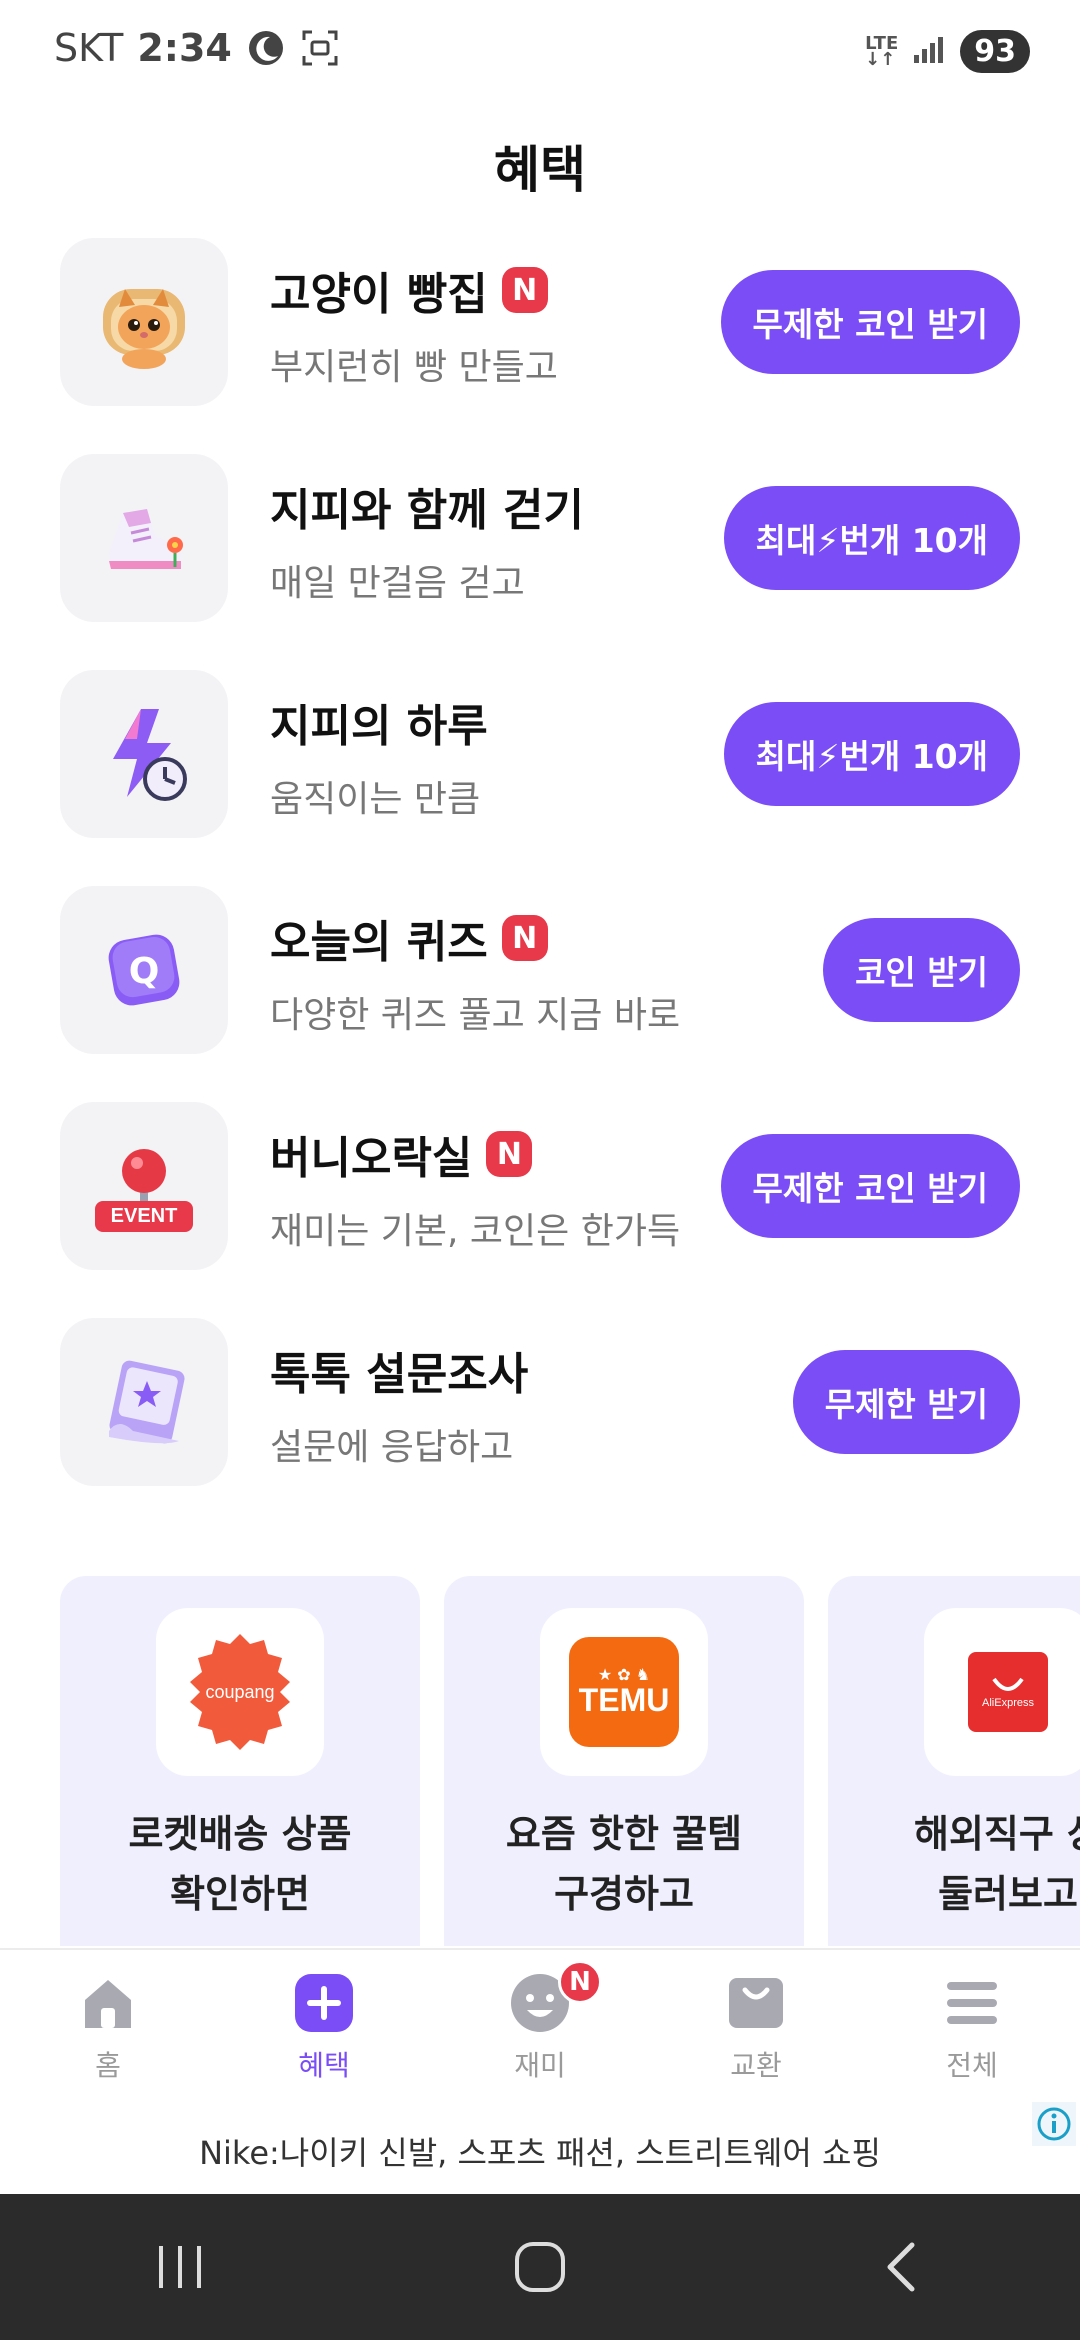 The image size is (1080, 2340). Describe the element at coordinates (540, 562) in the screenshot. I see `benefit-row-walking: 지피와 함께 걷기 매일 만걸음 걷고 최대⚡번개 10개` at that location.